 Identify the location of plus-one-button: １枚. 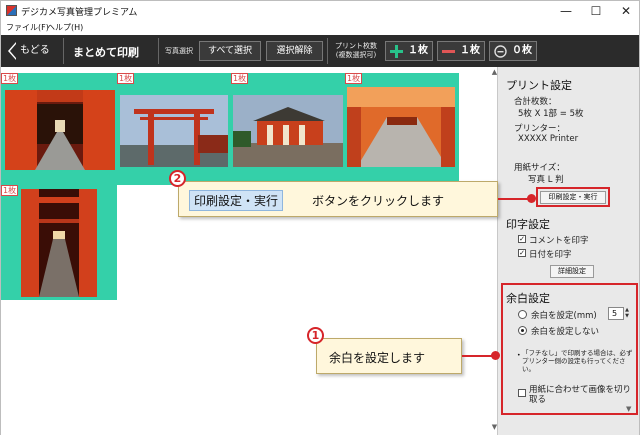
(409, 51).